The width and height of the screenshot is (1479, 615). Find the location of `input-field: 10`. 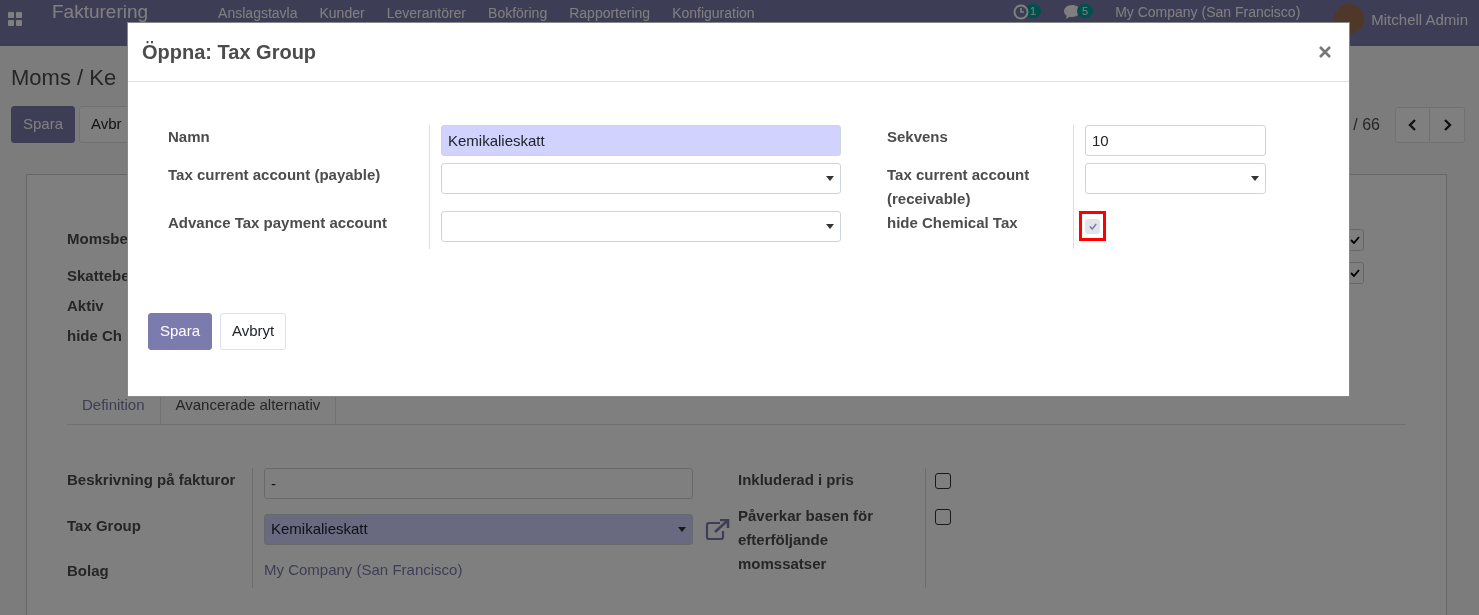

input-field: 10 is located at coordinates (1175, 140).